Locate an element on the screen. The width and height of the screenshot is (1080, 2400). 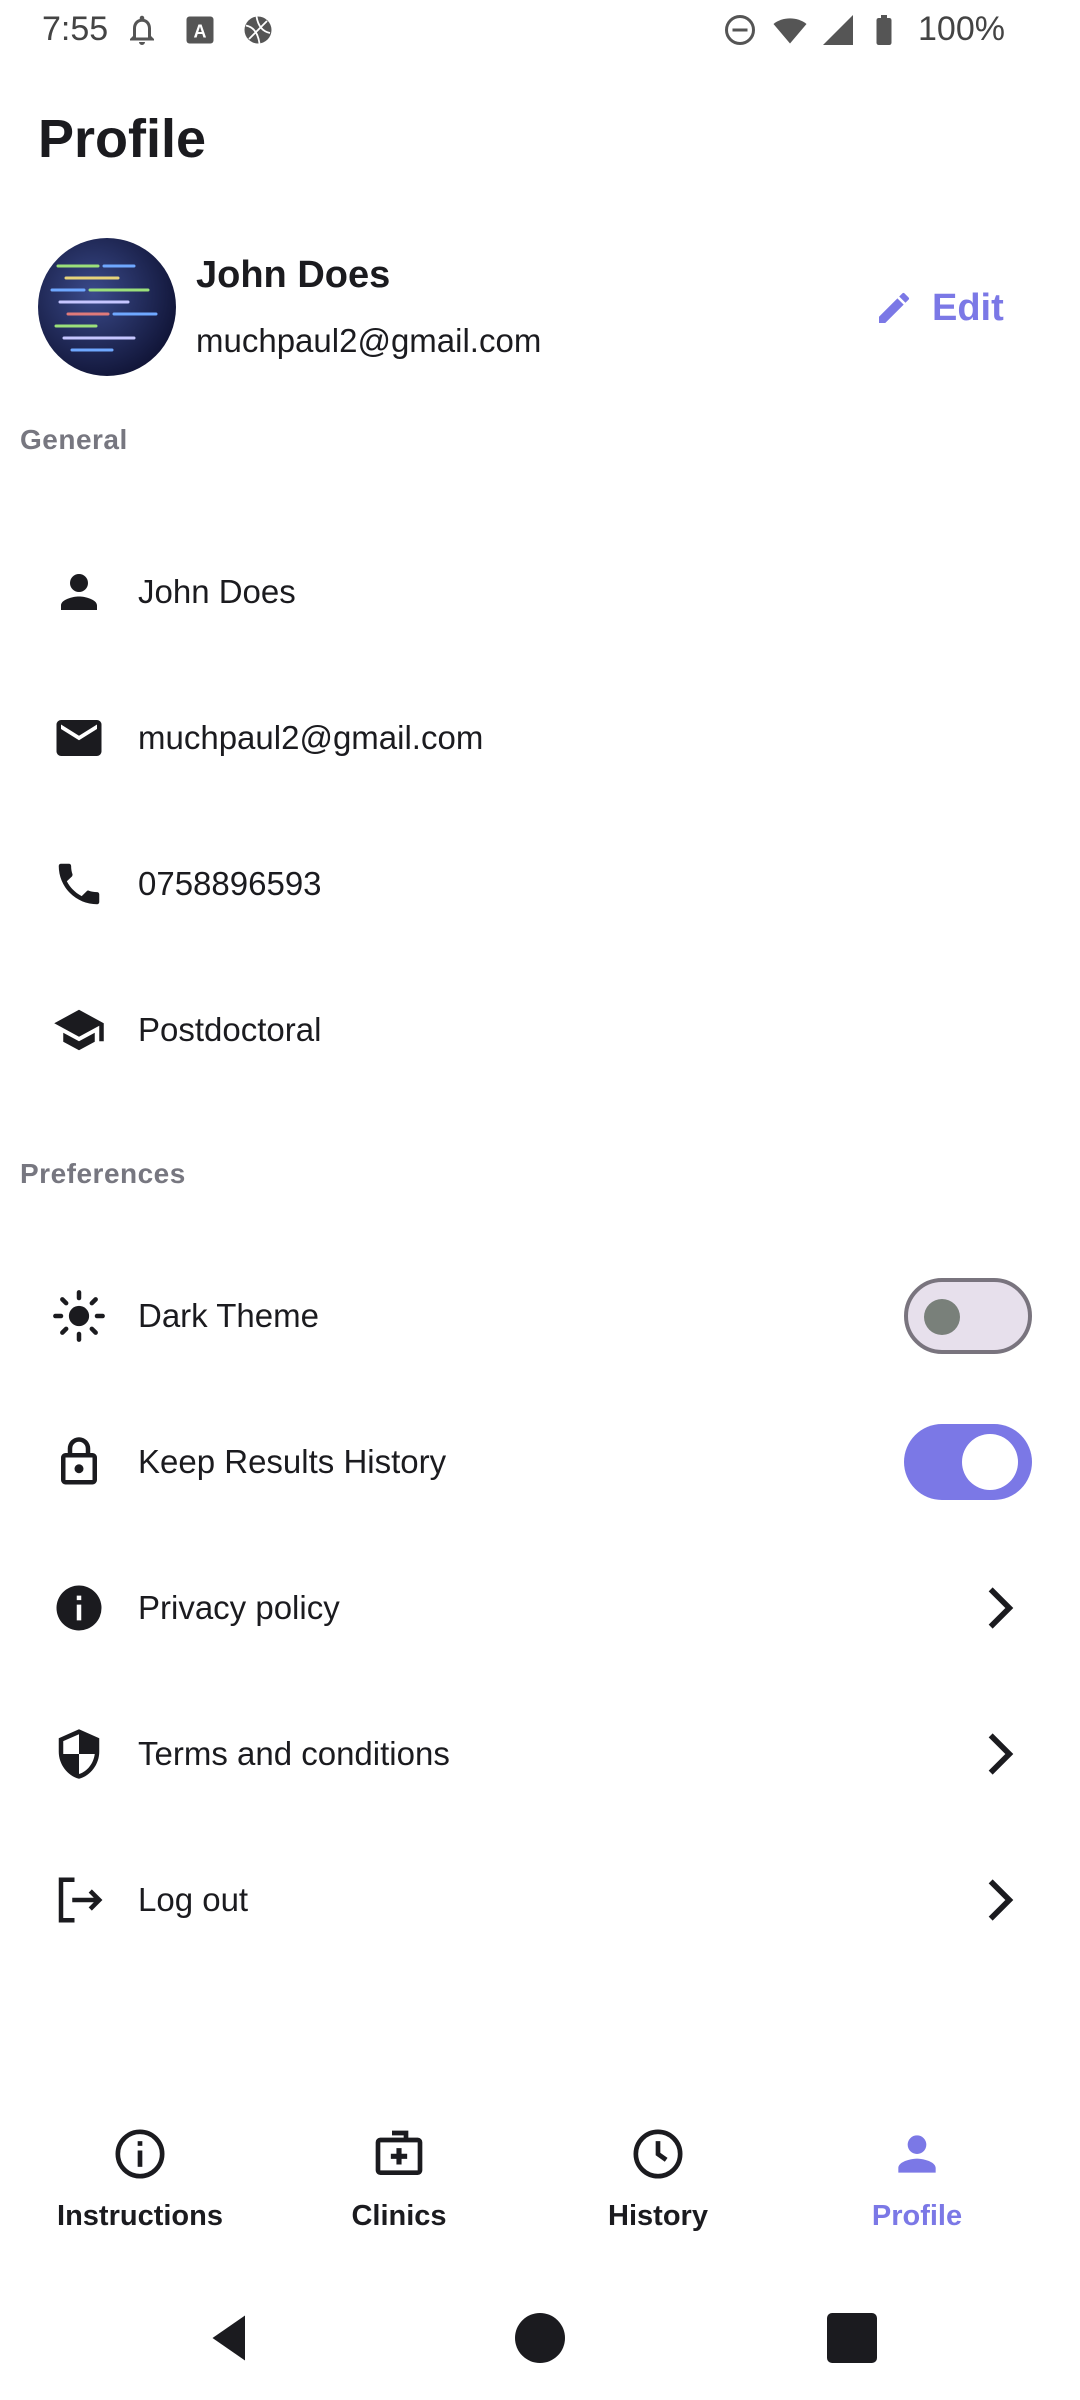
back-icon is located at coordinates (230, 2338).